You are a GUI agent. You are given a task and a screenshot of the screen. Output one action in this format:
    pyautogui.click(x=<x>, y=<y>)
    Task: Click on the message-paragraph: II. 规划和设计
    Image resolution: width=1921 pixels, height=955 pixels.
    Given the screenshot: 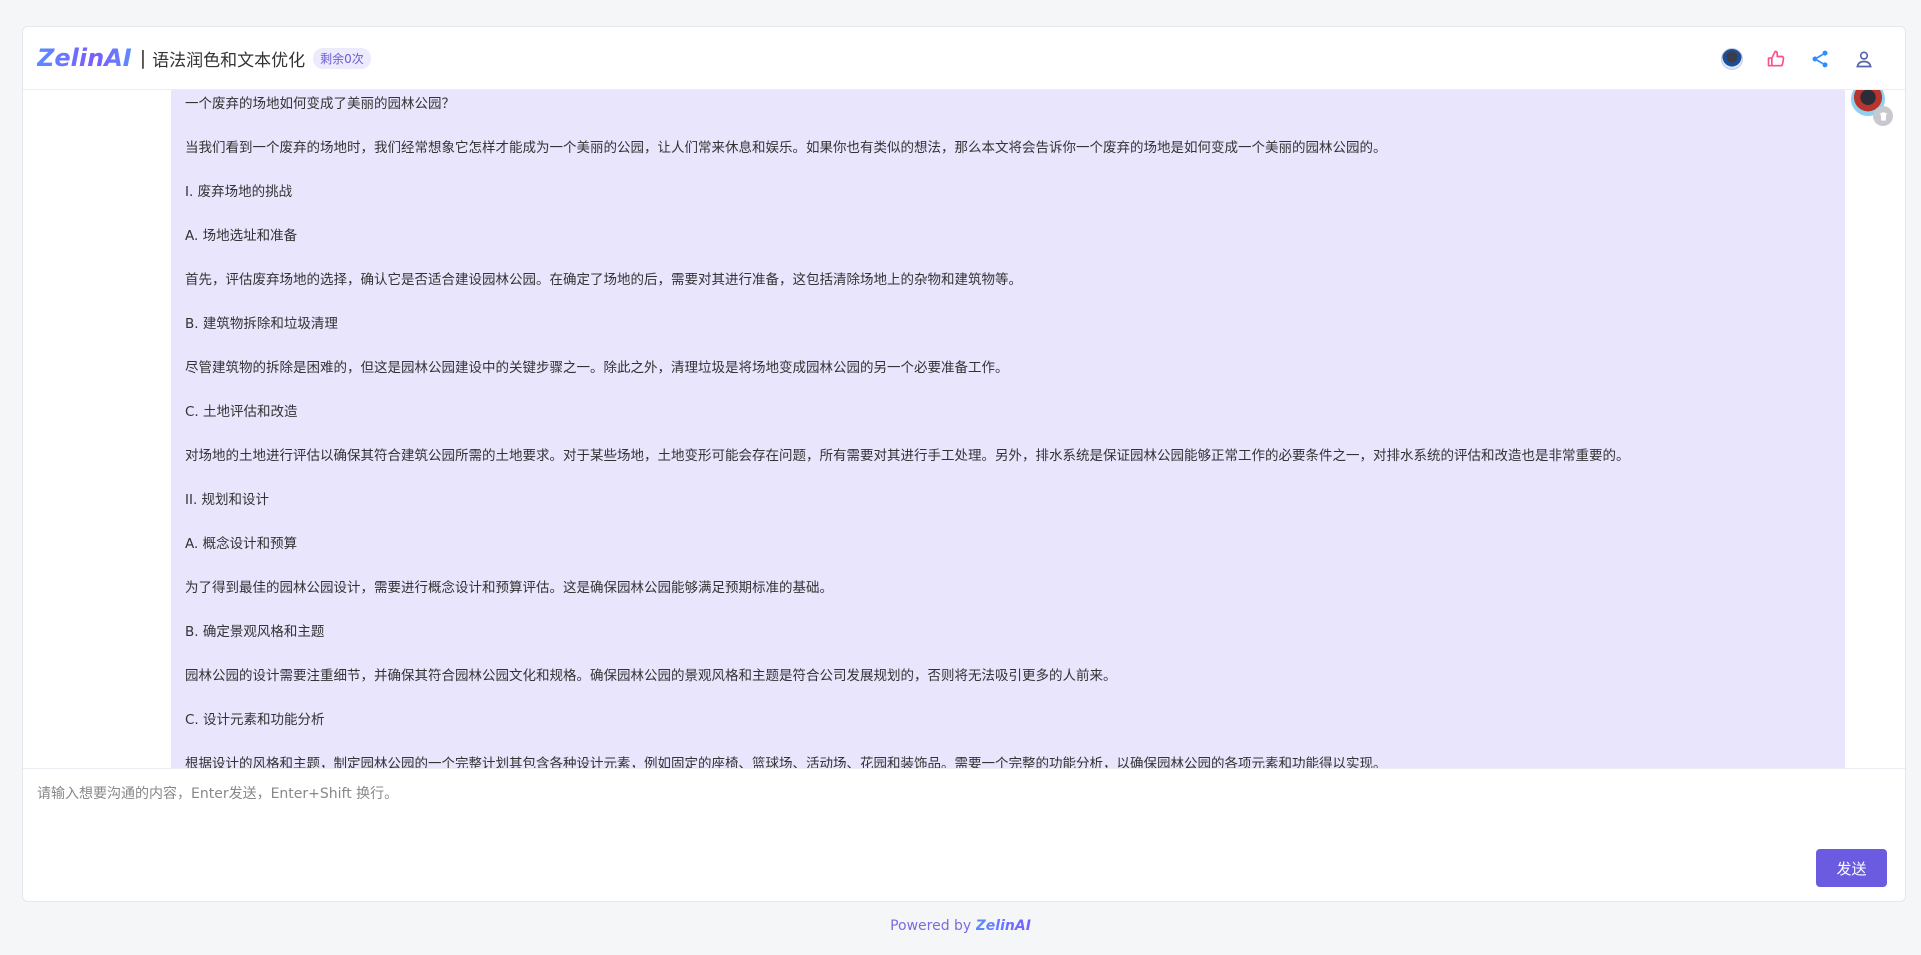 What is the action you would take?
    pyautogui.click(x=227, y=500)
    